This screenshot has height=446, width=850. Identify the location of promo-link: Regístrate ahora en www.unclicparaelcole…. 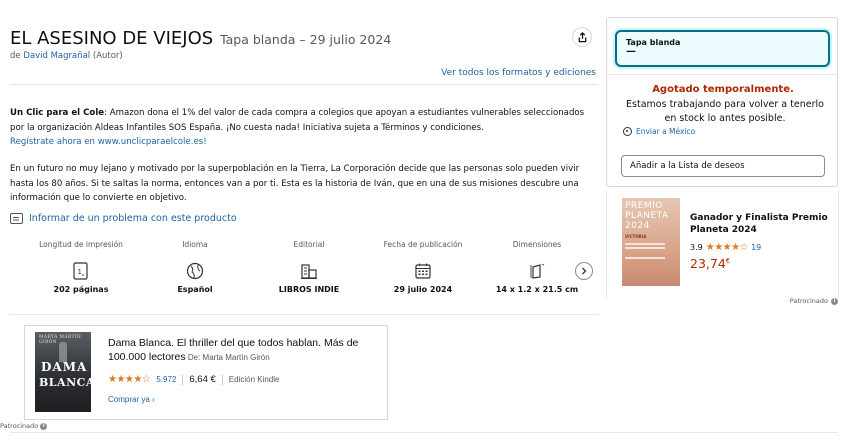
(108, 142).